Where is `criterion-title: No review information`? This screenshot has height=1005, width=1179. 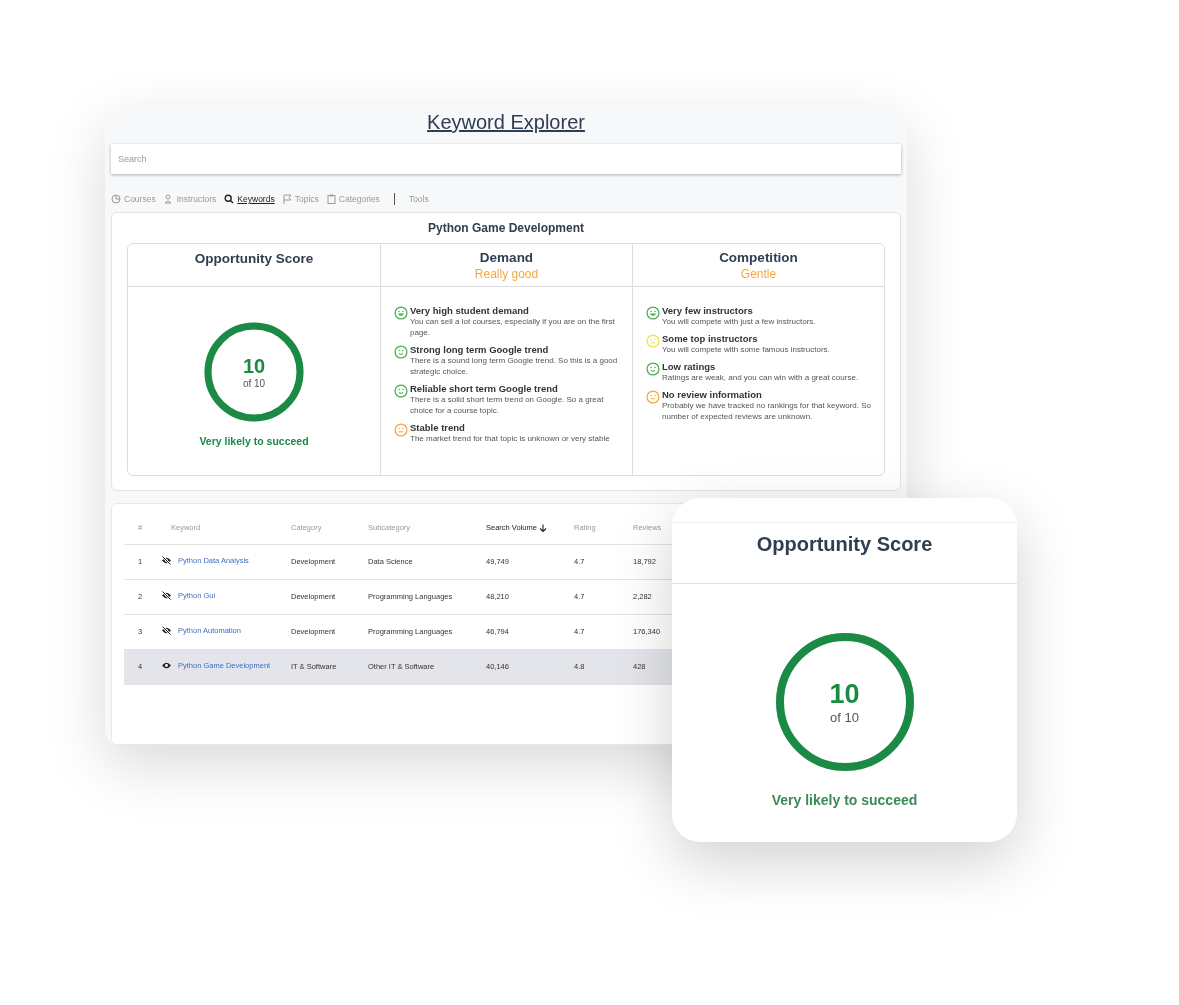 criterion-title: No review information is located at coordinates (712, 394).